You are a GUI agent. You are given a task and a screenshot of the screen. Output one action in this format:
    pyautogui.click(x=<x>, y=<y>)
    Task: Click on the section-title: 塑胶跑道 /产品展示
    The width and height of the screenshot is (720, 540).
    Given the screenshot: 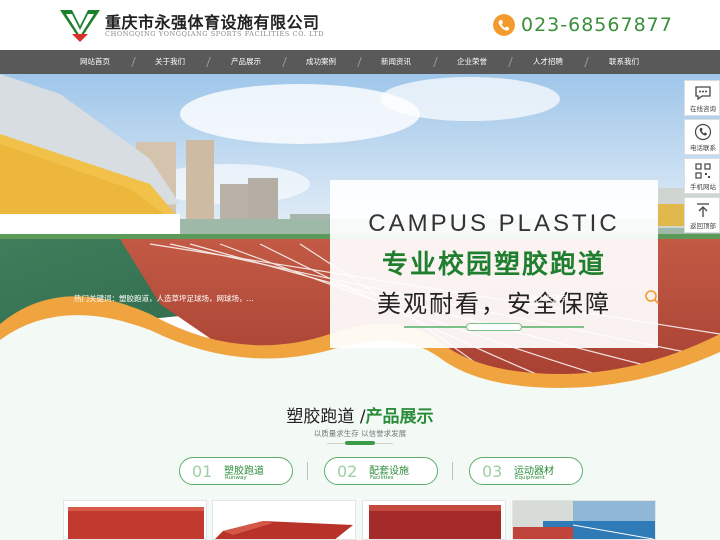 What is the action you would take?
    pyautogui.click(x=360, y=414)
    